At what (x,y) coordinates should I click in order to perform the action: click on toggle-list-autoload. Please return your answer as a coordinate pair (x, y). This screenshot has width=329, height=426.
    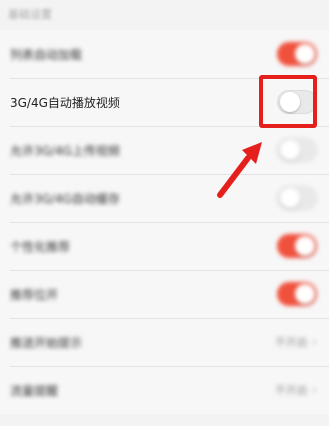
    Looking at the image, I should click on (297, 54).